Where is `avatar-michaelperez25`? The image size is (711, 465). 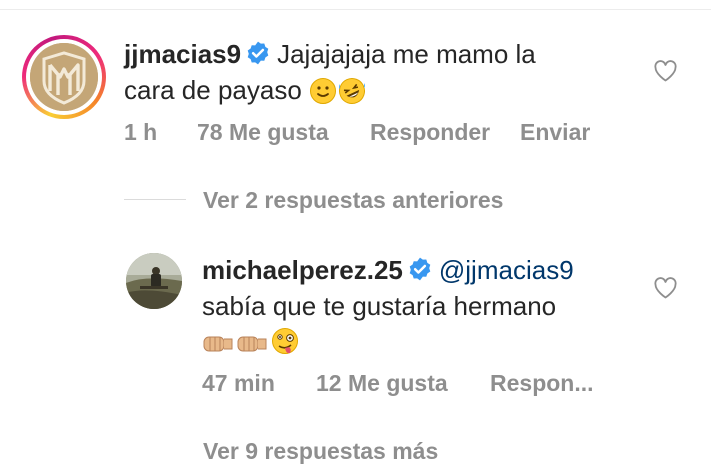
avatar-michaelperez25 is located at coordinates (154, 281).